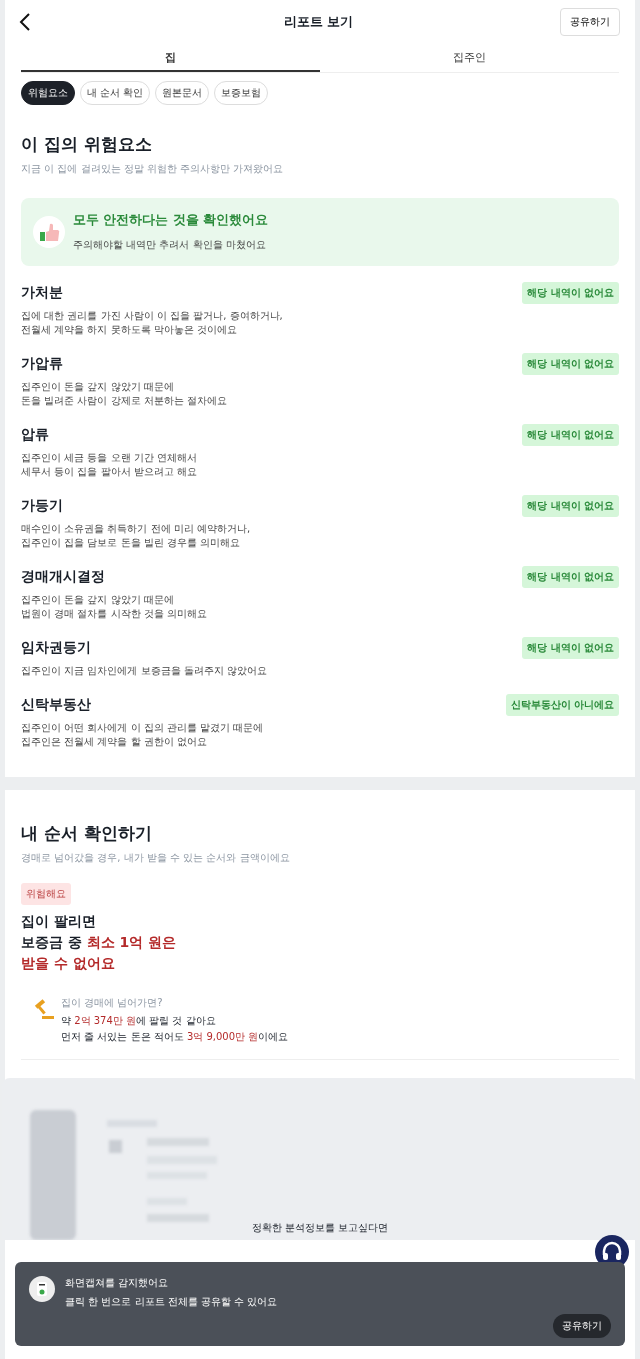 The height and width of the screenshot is (1359, 640). I want to click on headset-icon, so click(612, 1252).